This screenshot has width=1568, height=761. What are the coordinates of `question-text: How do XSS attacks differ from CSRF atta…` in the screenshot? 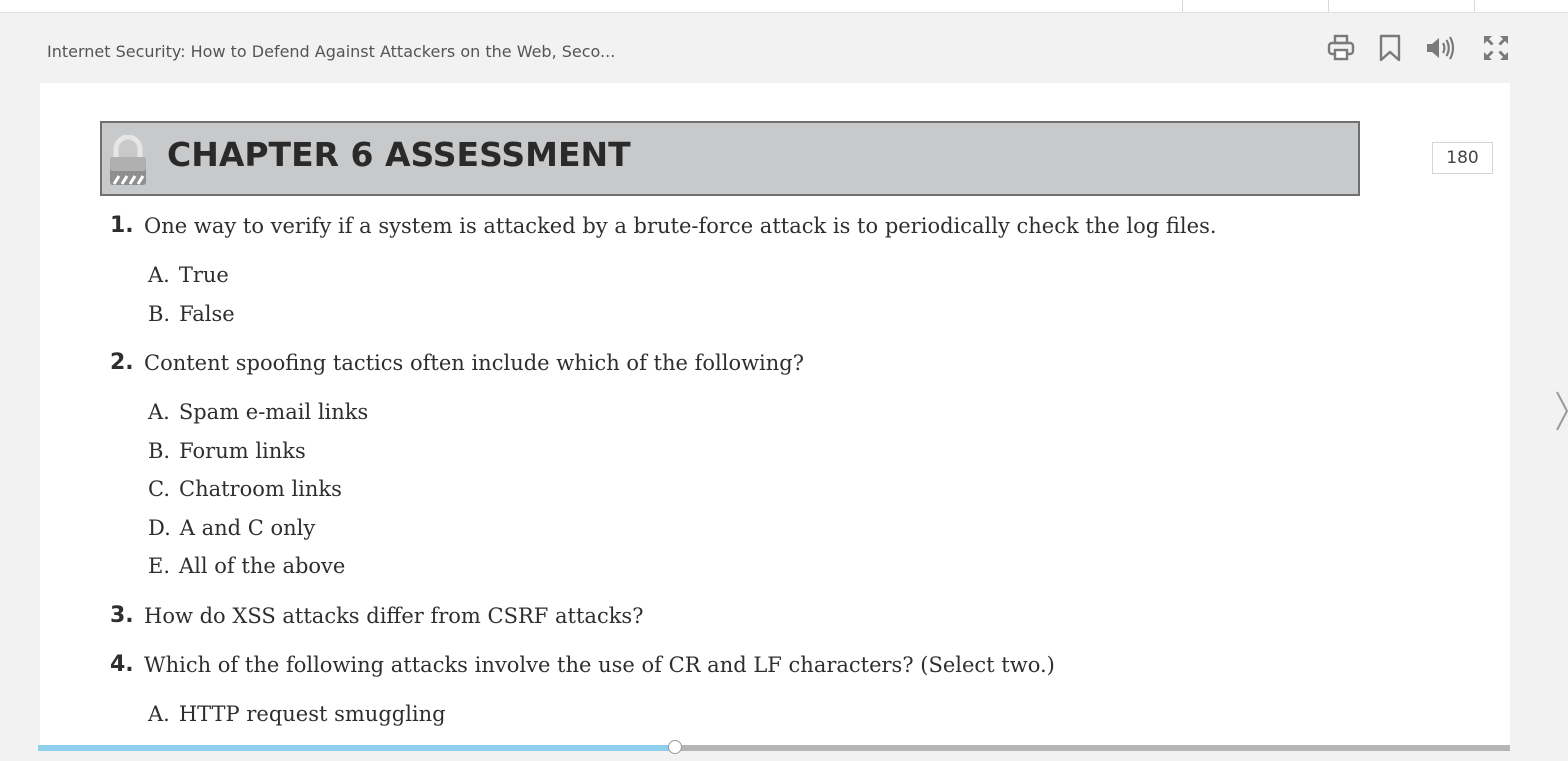 It's located at (394, 616).